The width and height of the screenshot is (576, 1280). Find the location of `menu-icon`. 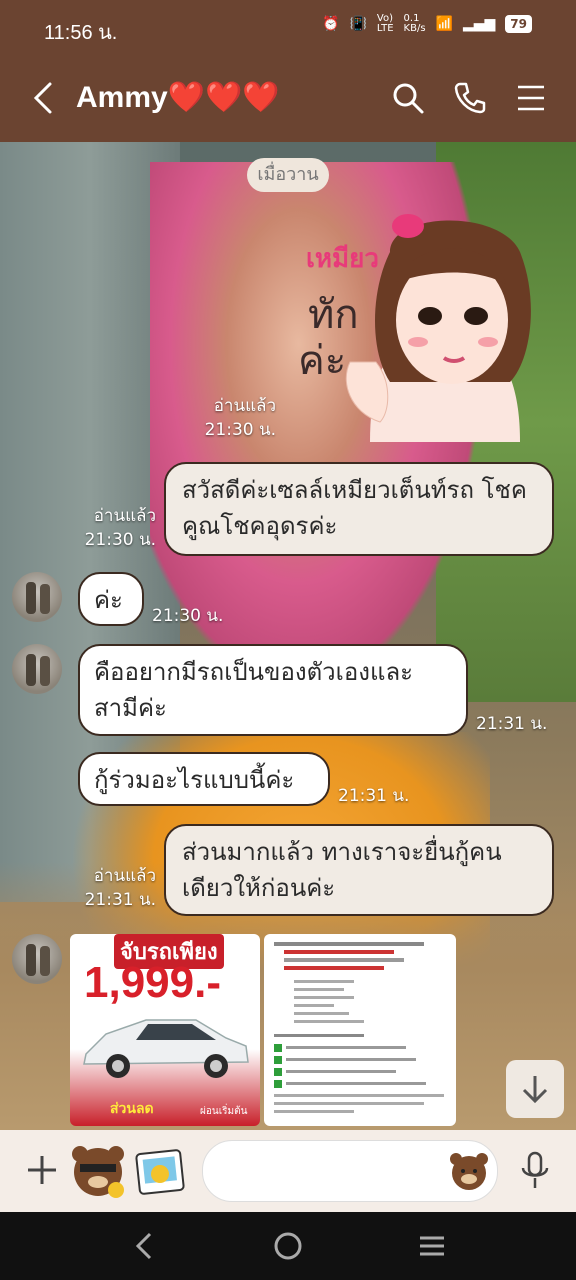

menu-icon is located at coordinates (532, 98).